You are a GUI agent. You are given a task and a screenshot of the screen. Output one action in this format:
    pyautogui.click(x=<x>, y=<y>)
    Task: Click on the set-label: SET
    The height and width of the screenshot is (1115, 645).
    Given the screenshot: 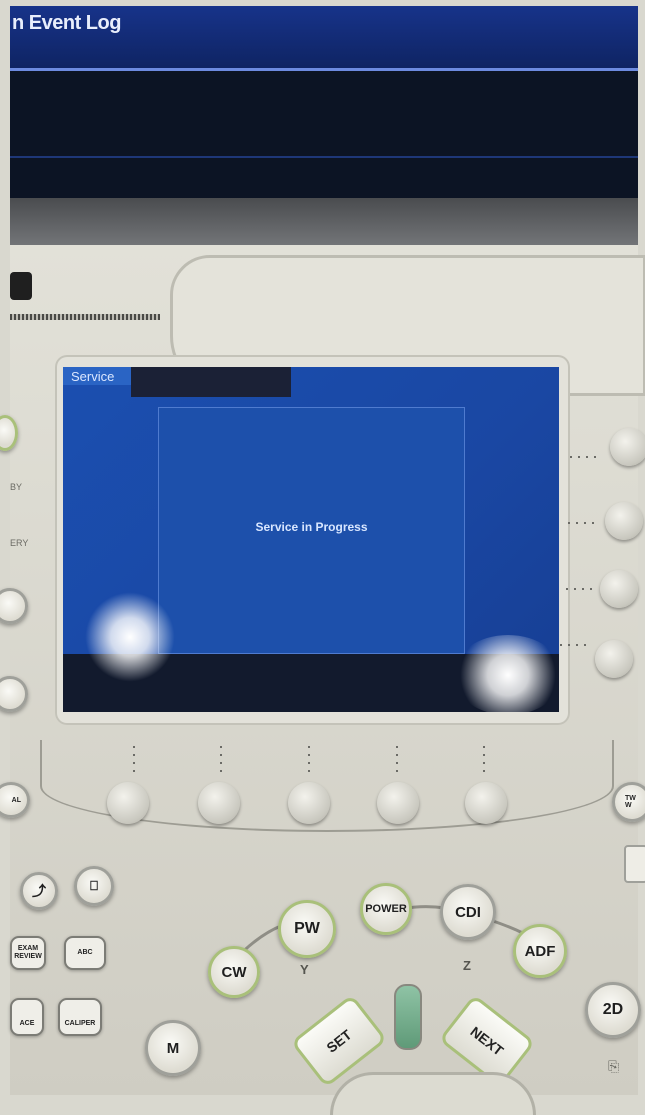 What is the action you would take?
    pyautogui.click(x=339, y=1041)
    